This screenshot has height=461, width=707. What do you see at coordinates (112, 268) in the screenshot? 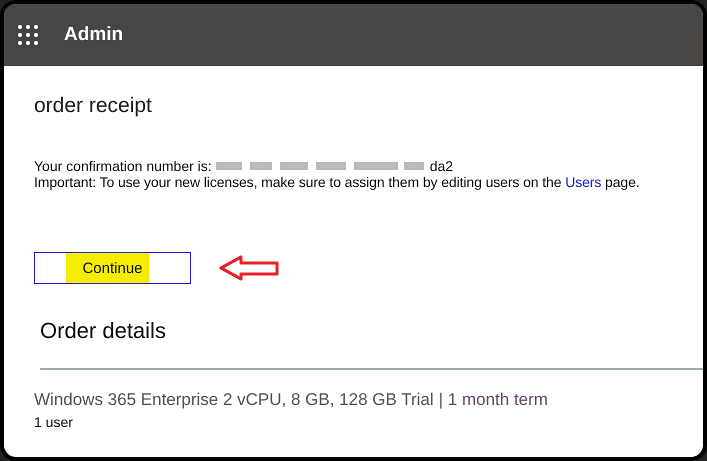
I see `continue-button: Continue` at bounding box center [112, 268].